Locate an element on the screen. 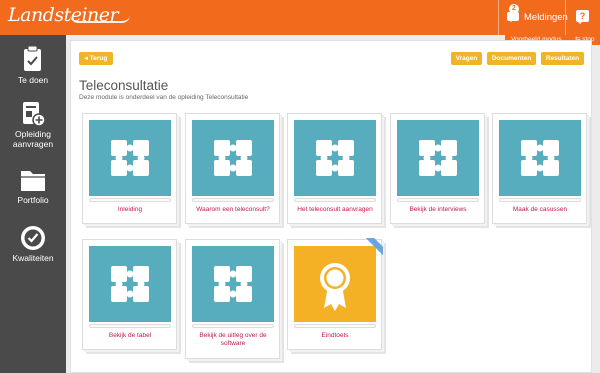 Image resolution: width=600 pixels, height=373 pixels. module-card-aanvragen: Het teleconsult aanvragen is located at coordinates (334, 168).